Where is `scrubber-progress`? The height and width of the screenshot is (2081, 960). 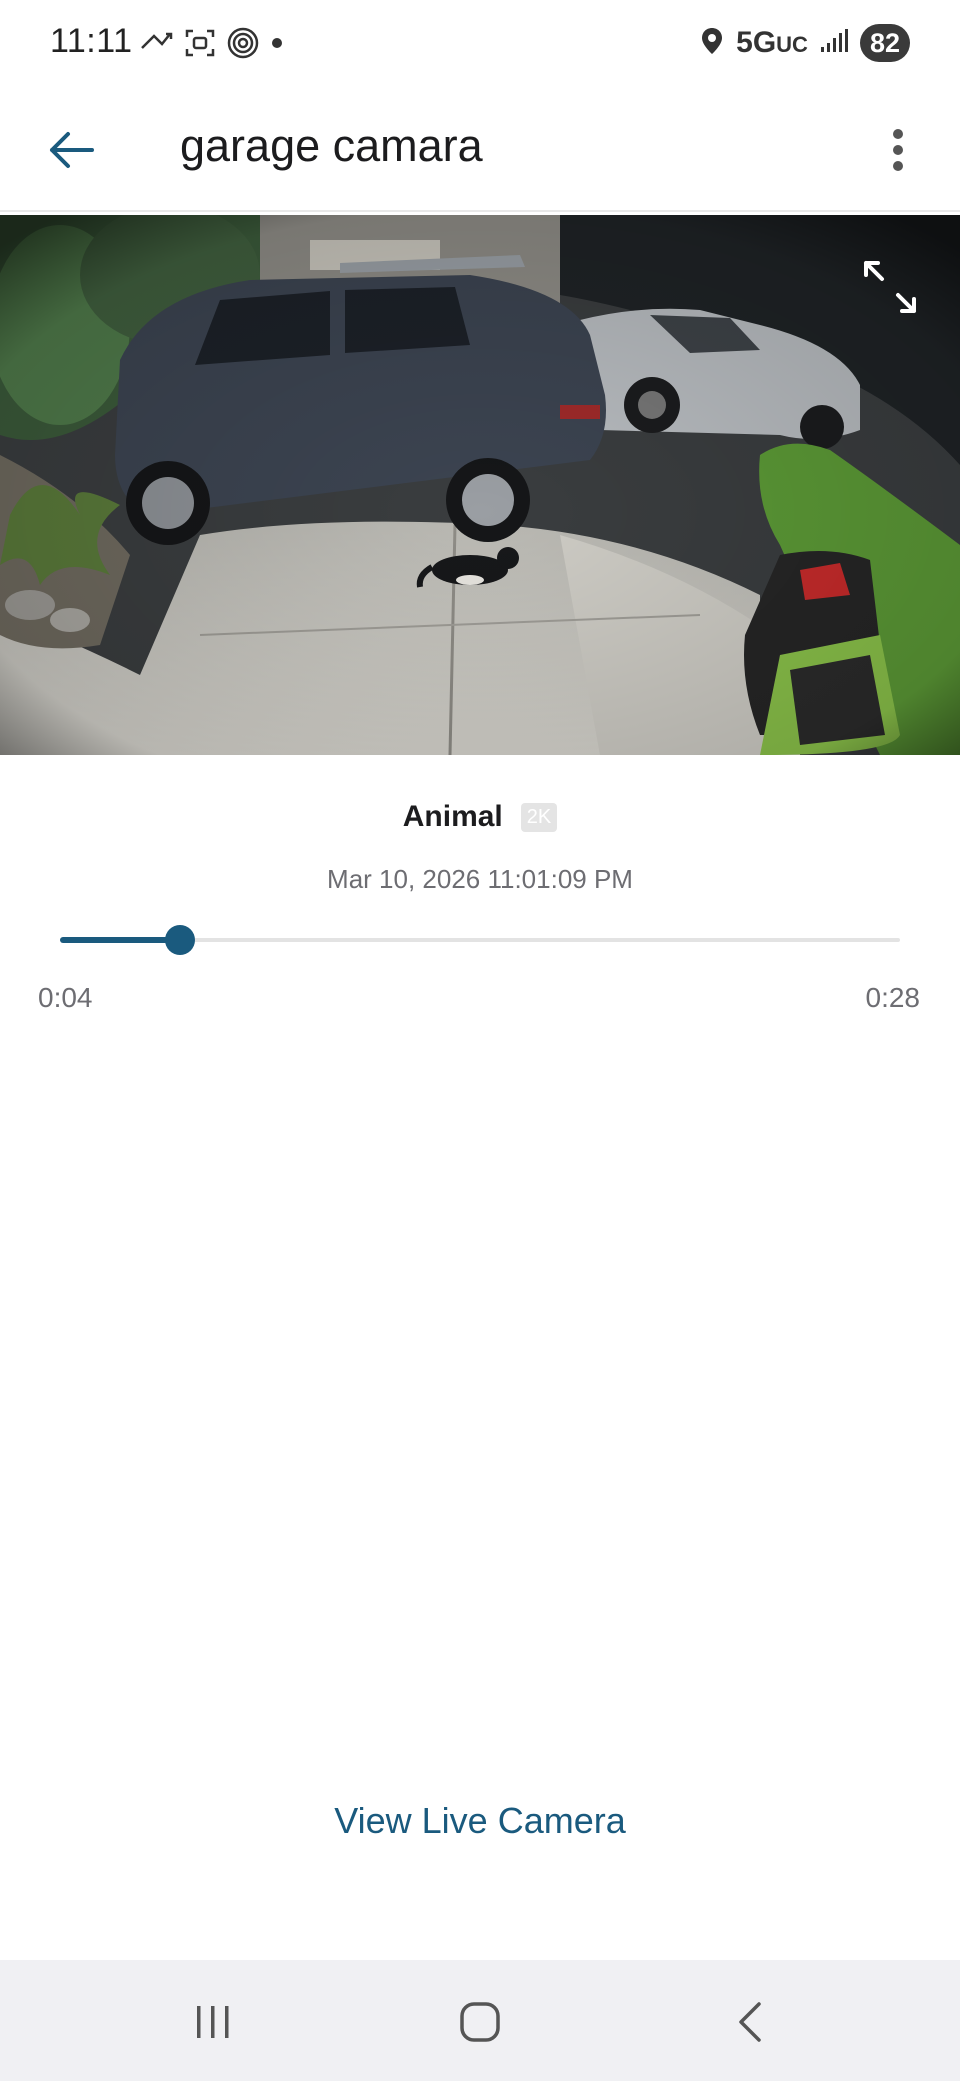
scrubber-progress is located at coordinates (120, 940).